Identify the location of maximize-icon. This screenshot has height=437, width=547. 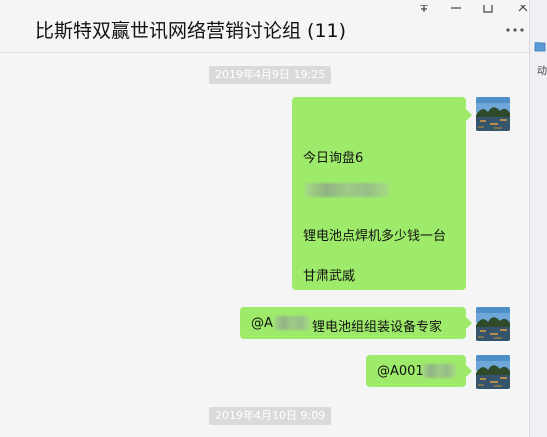
(488, 6).